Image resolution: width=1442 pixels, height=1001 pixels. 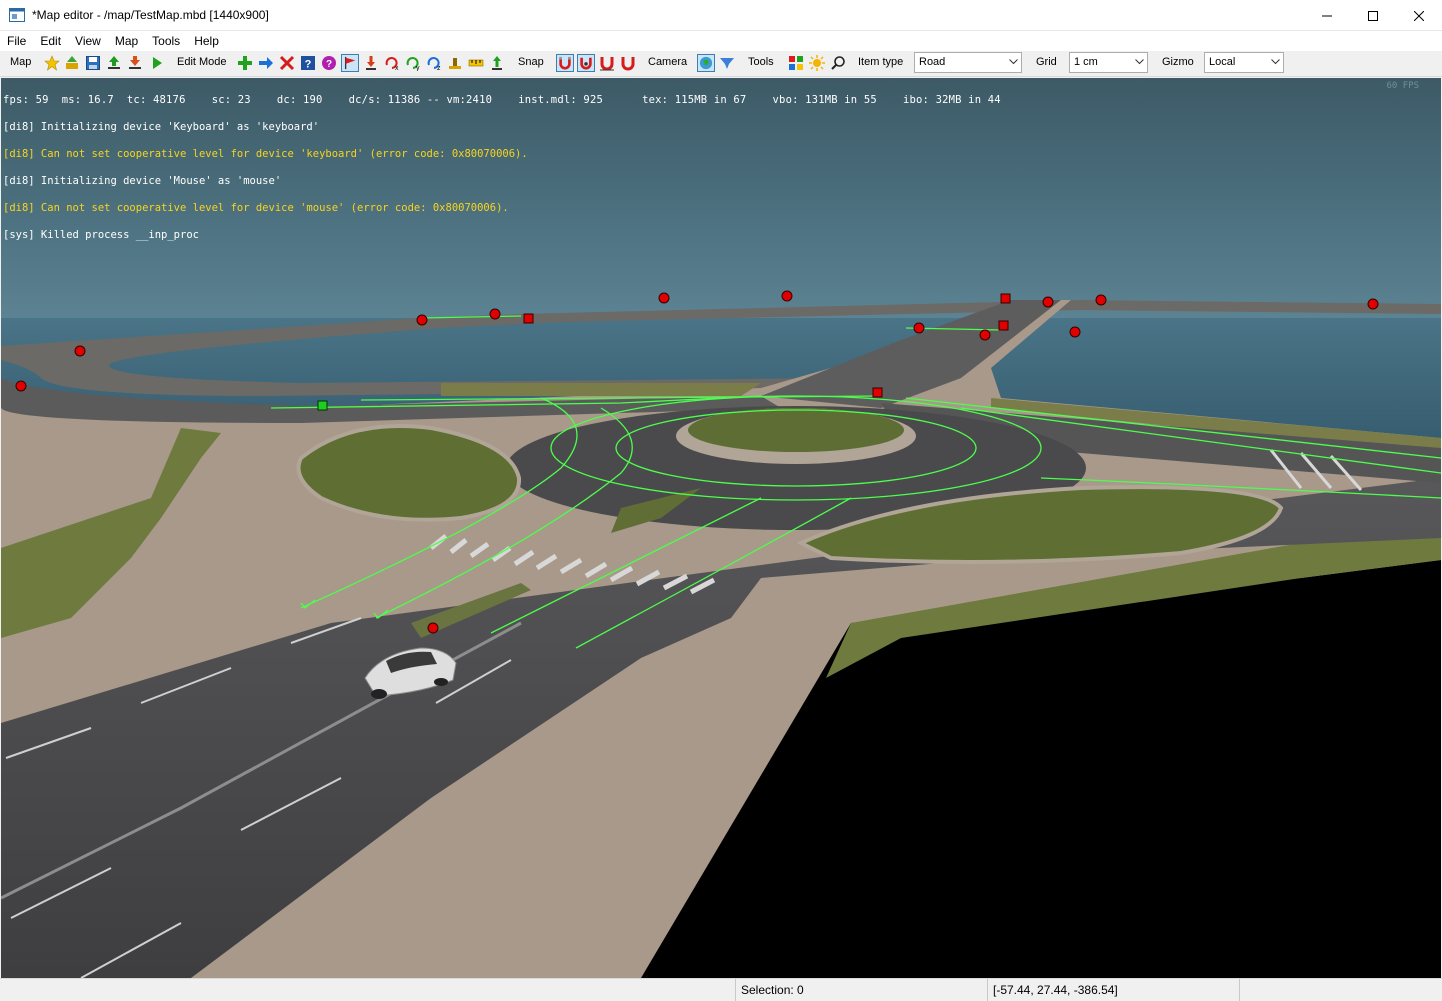 What do you see at coordinates (17, 15) in the screenshot?
I see `app-icon` at bounding box center [17, 15].